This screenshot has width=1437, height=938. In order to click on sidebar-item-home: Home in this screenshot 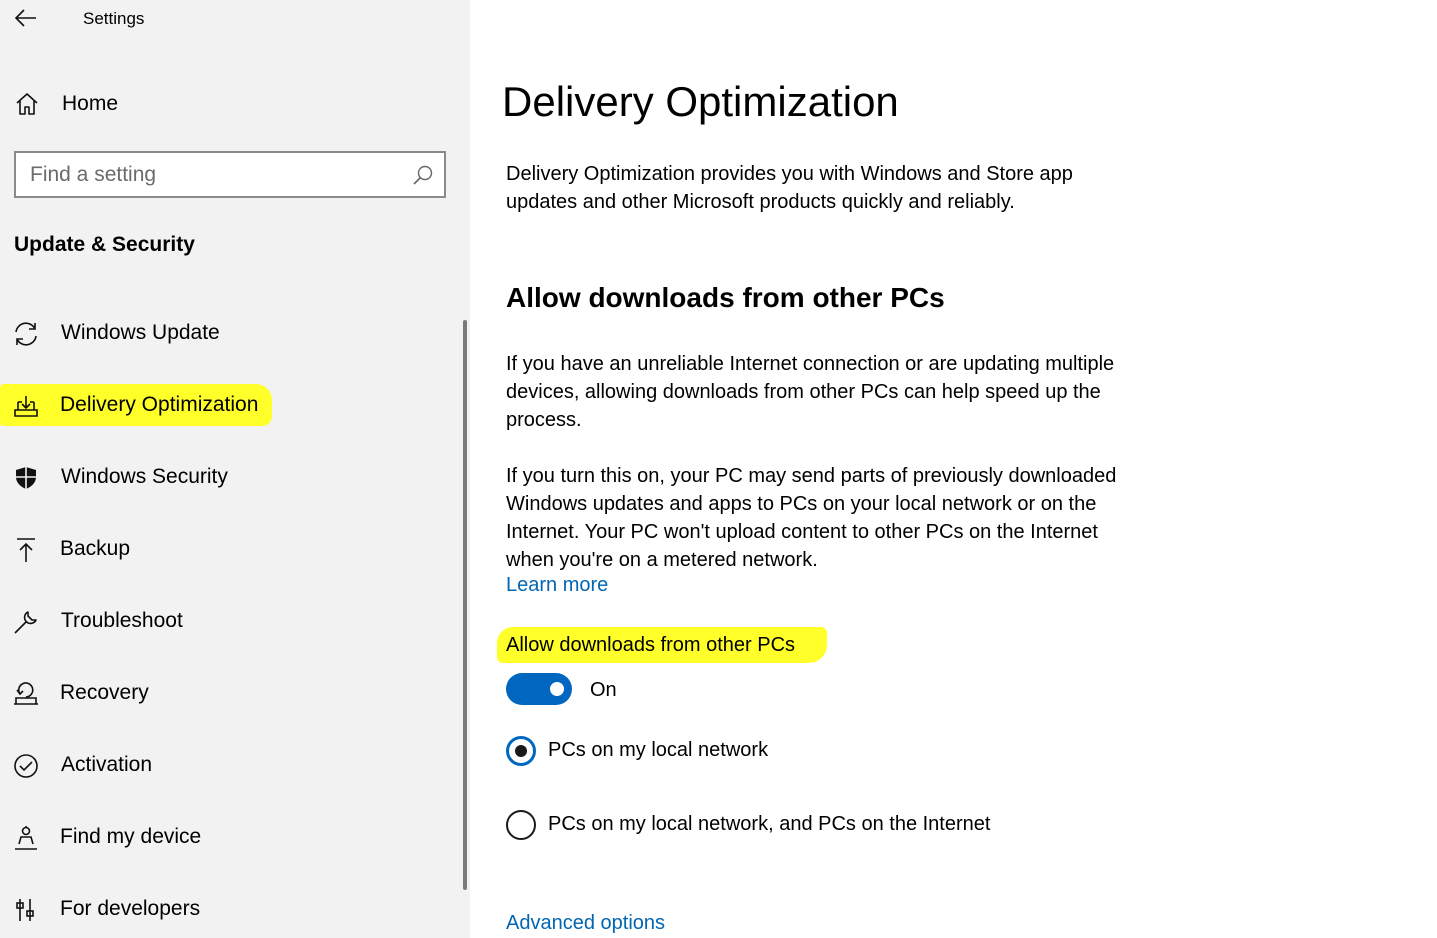, I will do `click(235, 104)`.